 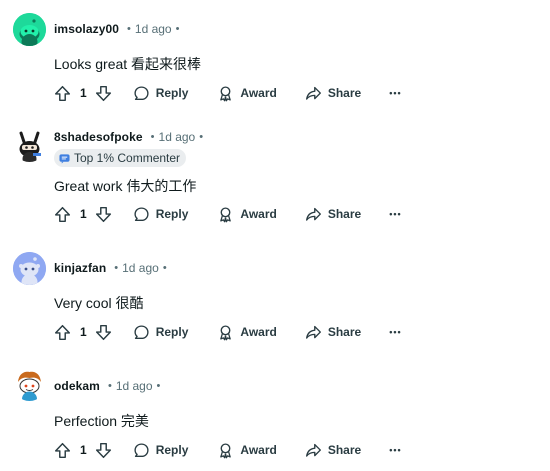 What do you see at coordinates (99, 303) in the screenshot?
I see `comment-body: Very cool 很酷` at bounding box center [99, 303].